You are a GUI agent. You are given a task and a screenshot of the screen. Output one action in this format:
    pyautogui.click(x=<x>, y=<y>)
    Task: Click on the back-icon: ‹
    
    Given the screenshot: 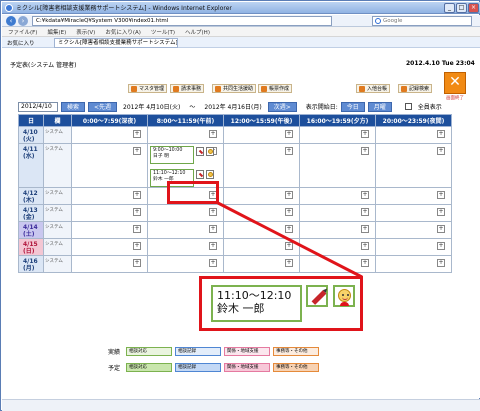 What is the action you would take?
    pyautogui.click(x=11, y=21)
    